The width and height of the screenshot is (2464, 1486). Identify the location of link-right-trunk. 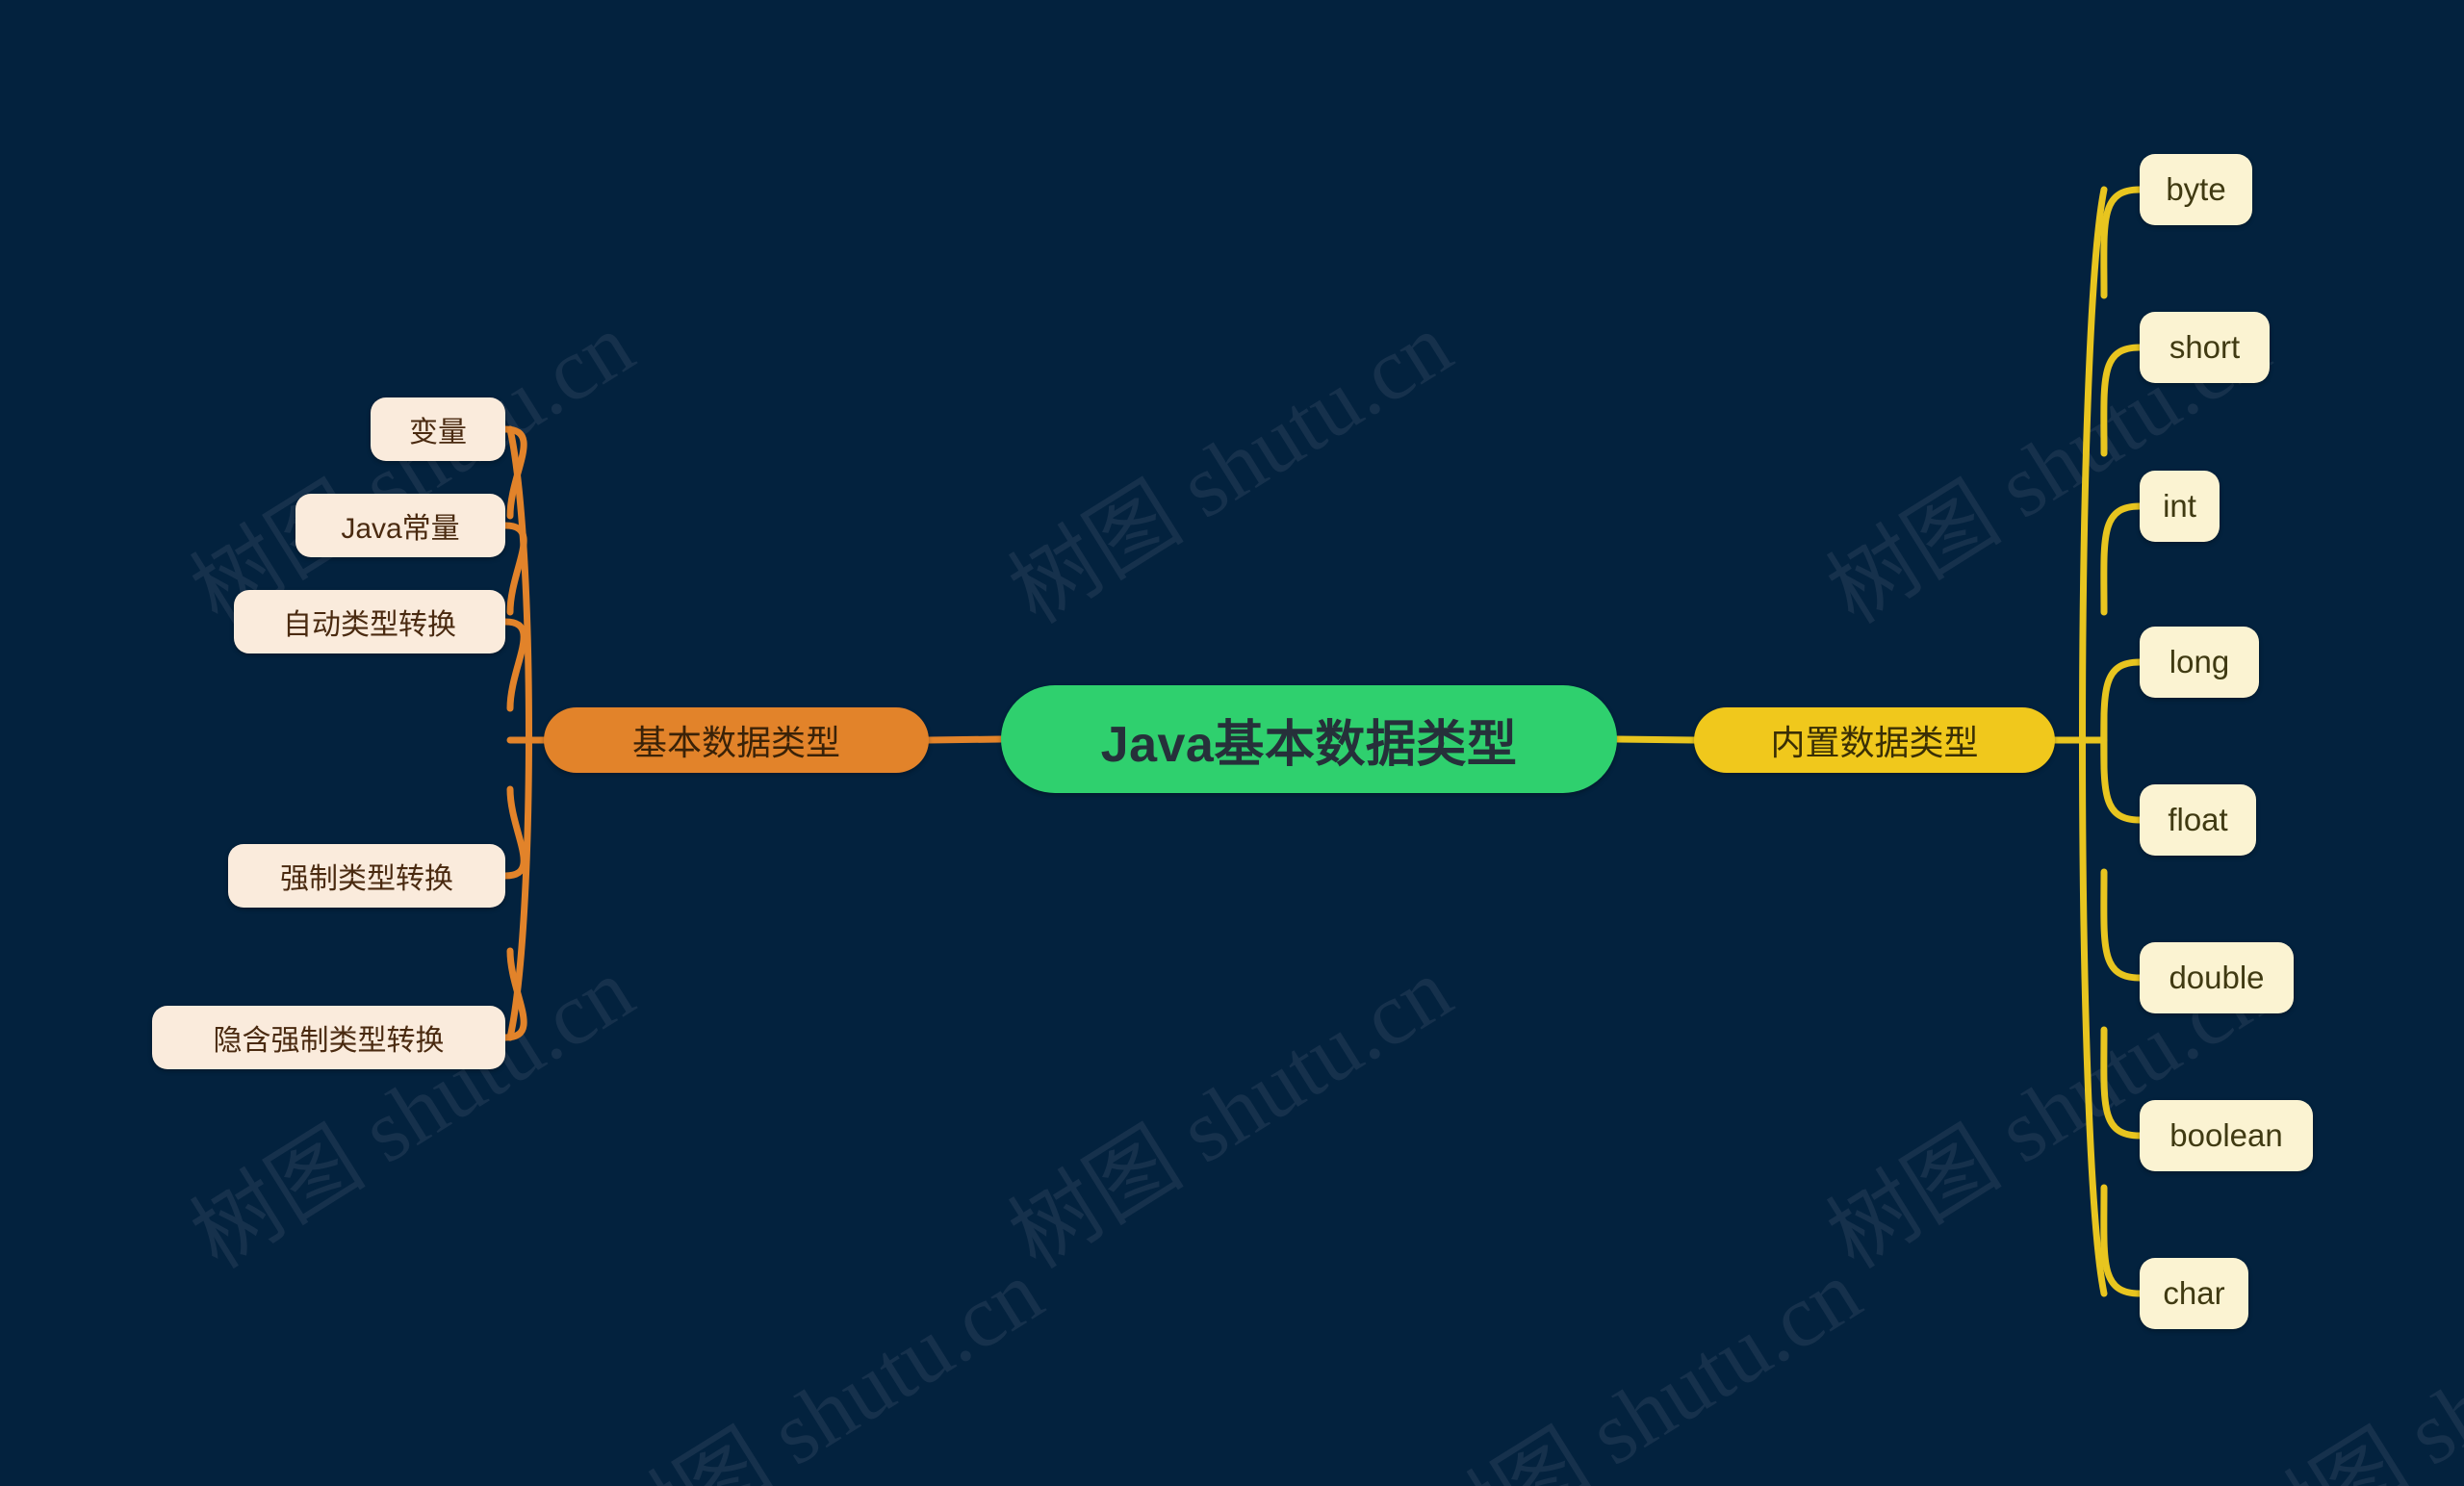
(2093, 742).